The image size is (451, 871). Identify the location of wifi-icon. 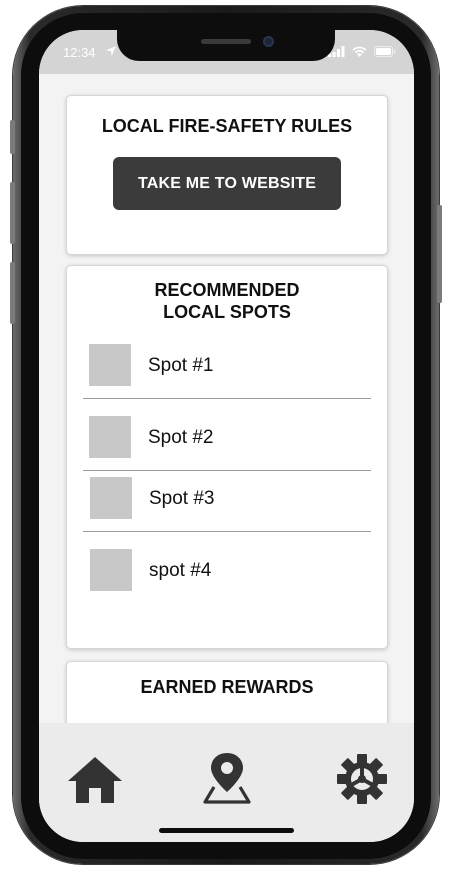
(359, 51).